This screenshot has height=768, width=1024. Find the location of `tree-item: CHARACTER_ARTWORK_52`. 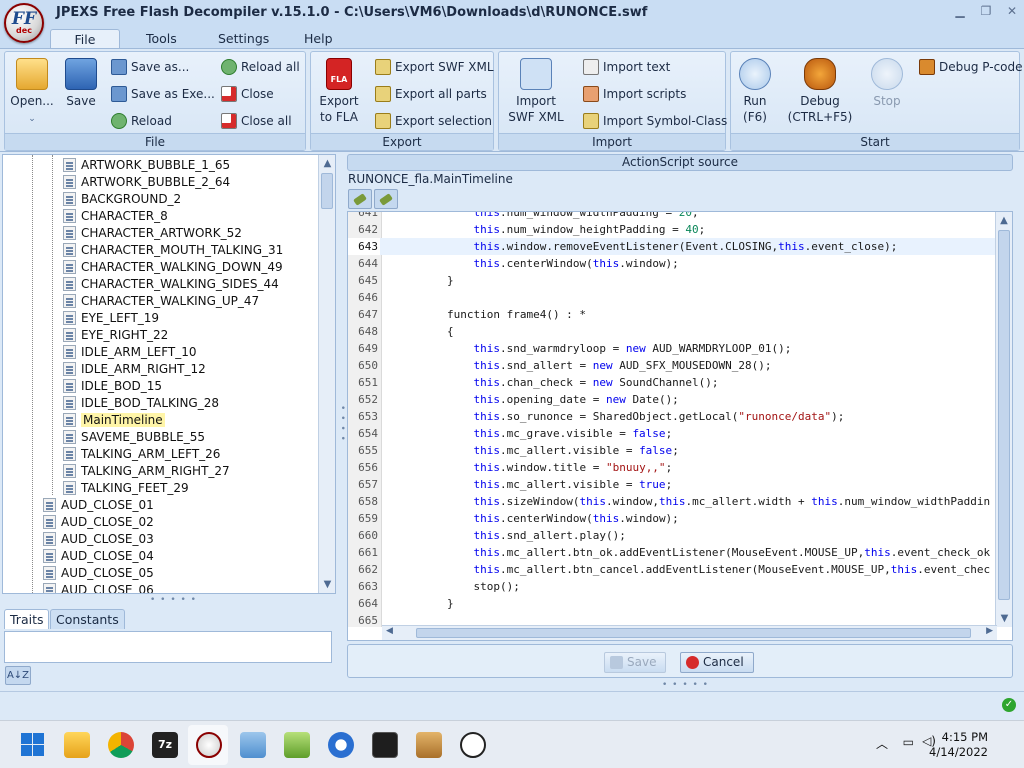

tree-item: CHARACTER_ARTWORK_52 is located at coordinates (152, 232).